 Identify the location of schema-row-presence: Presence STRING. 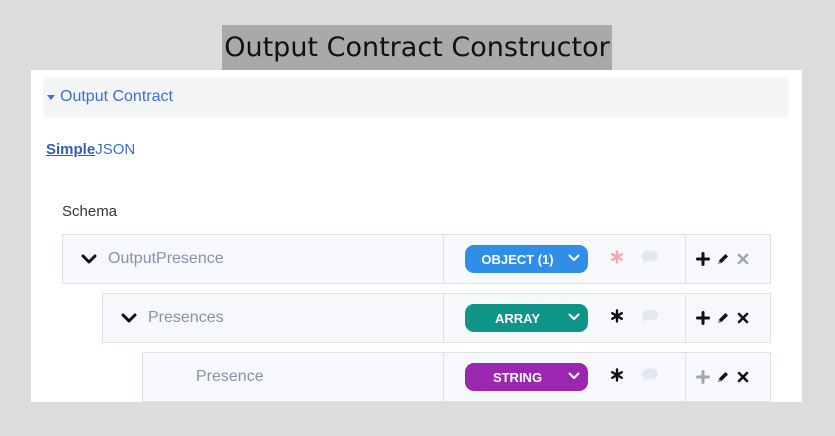
(456, 377).